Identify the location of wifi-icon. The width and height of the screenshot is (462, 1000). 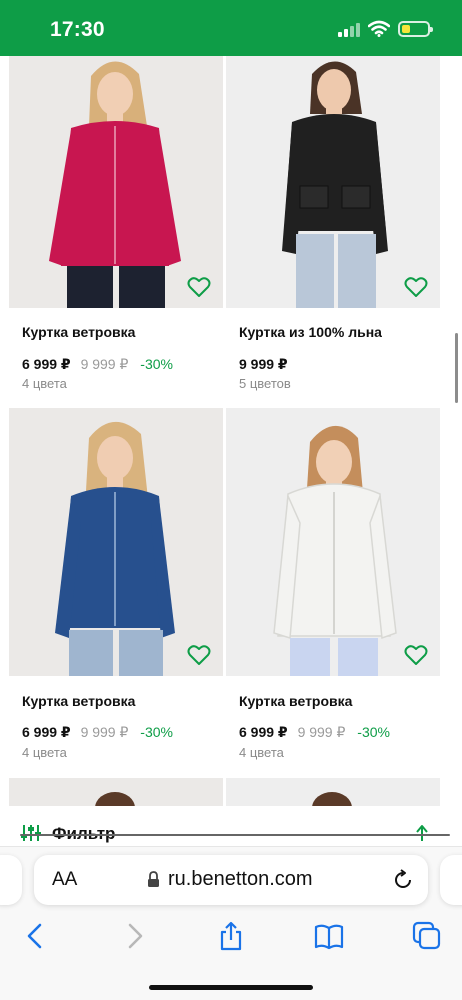
(379, 28).